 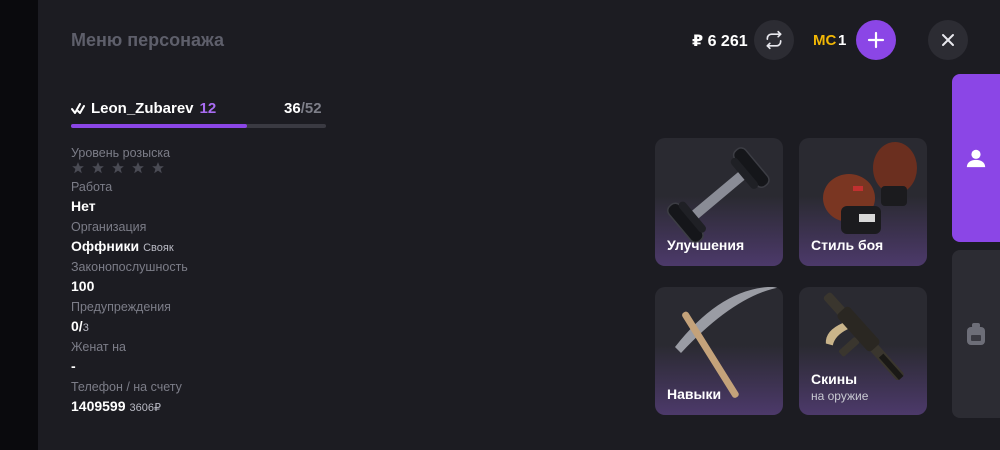 I want to click on profile-name-row: Leon_Zubarev 12, so click(x=143, y=108).